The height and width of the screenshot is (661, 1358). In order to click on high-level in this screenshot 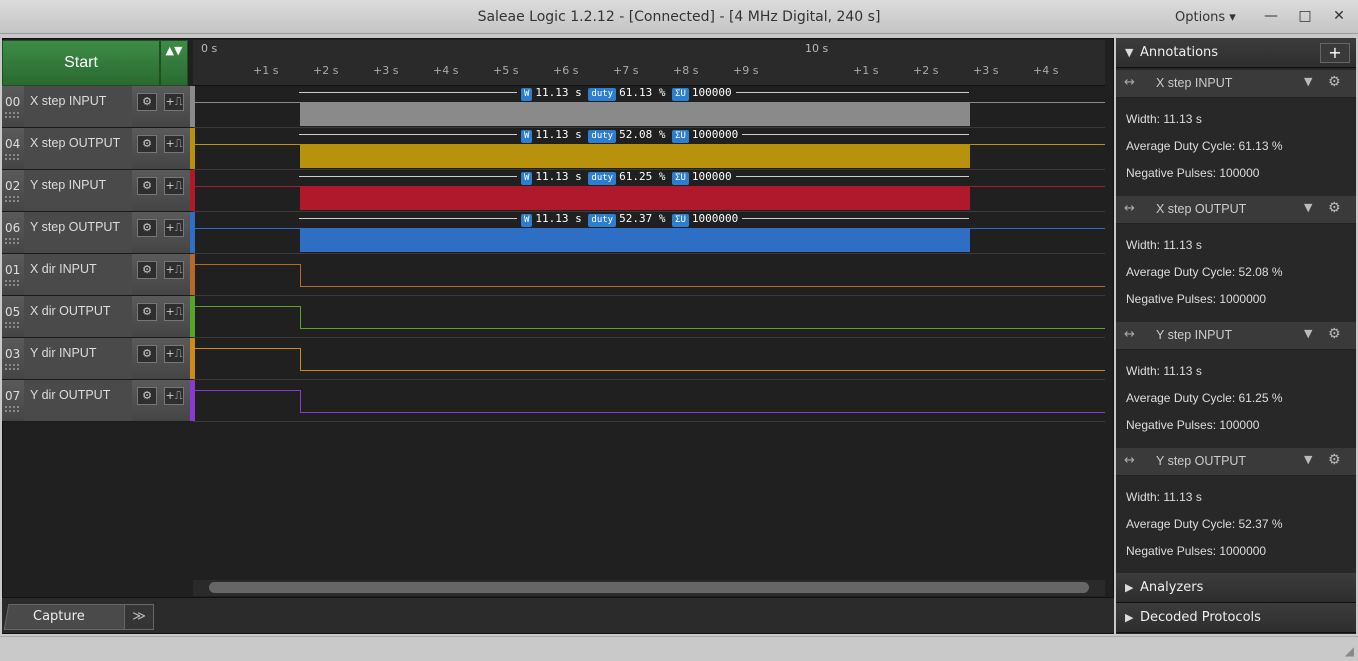, I will do `click(246, 348)`.